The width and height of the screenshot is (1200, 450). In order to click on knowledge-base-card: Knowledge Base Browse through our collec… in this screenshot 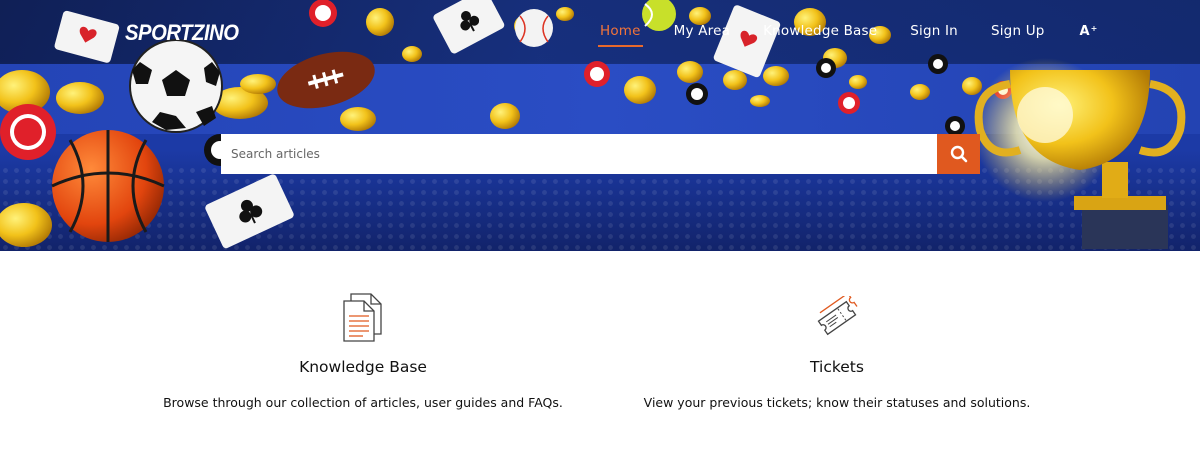, I will do `click(363, 350)`.